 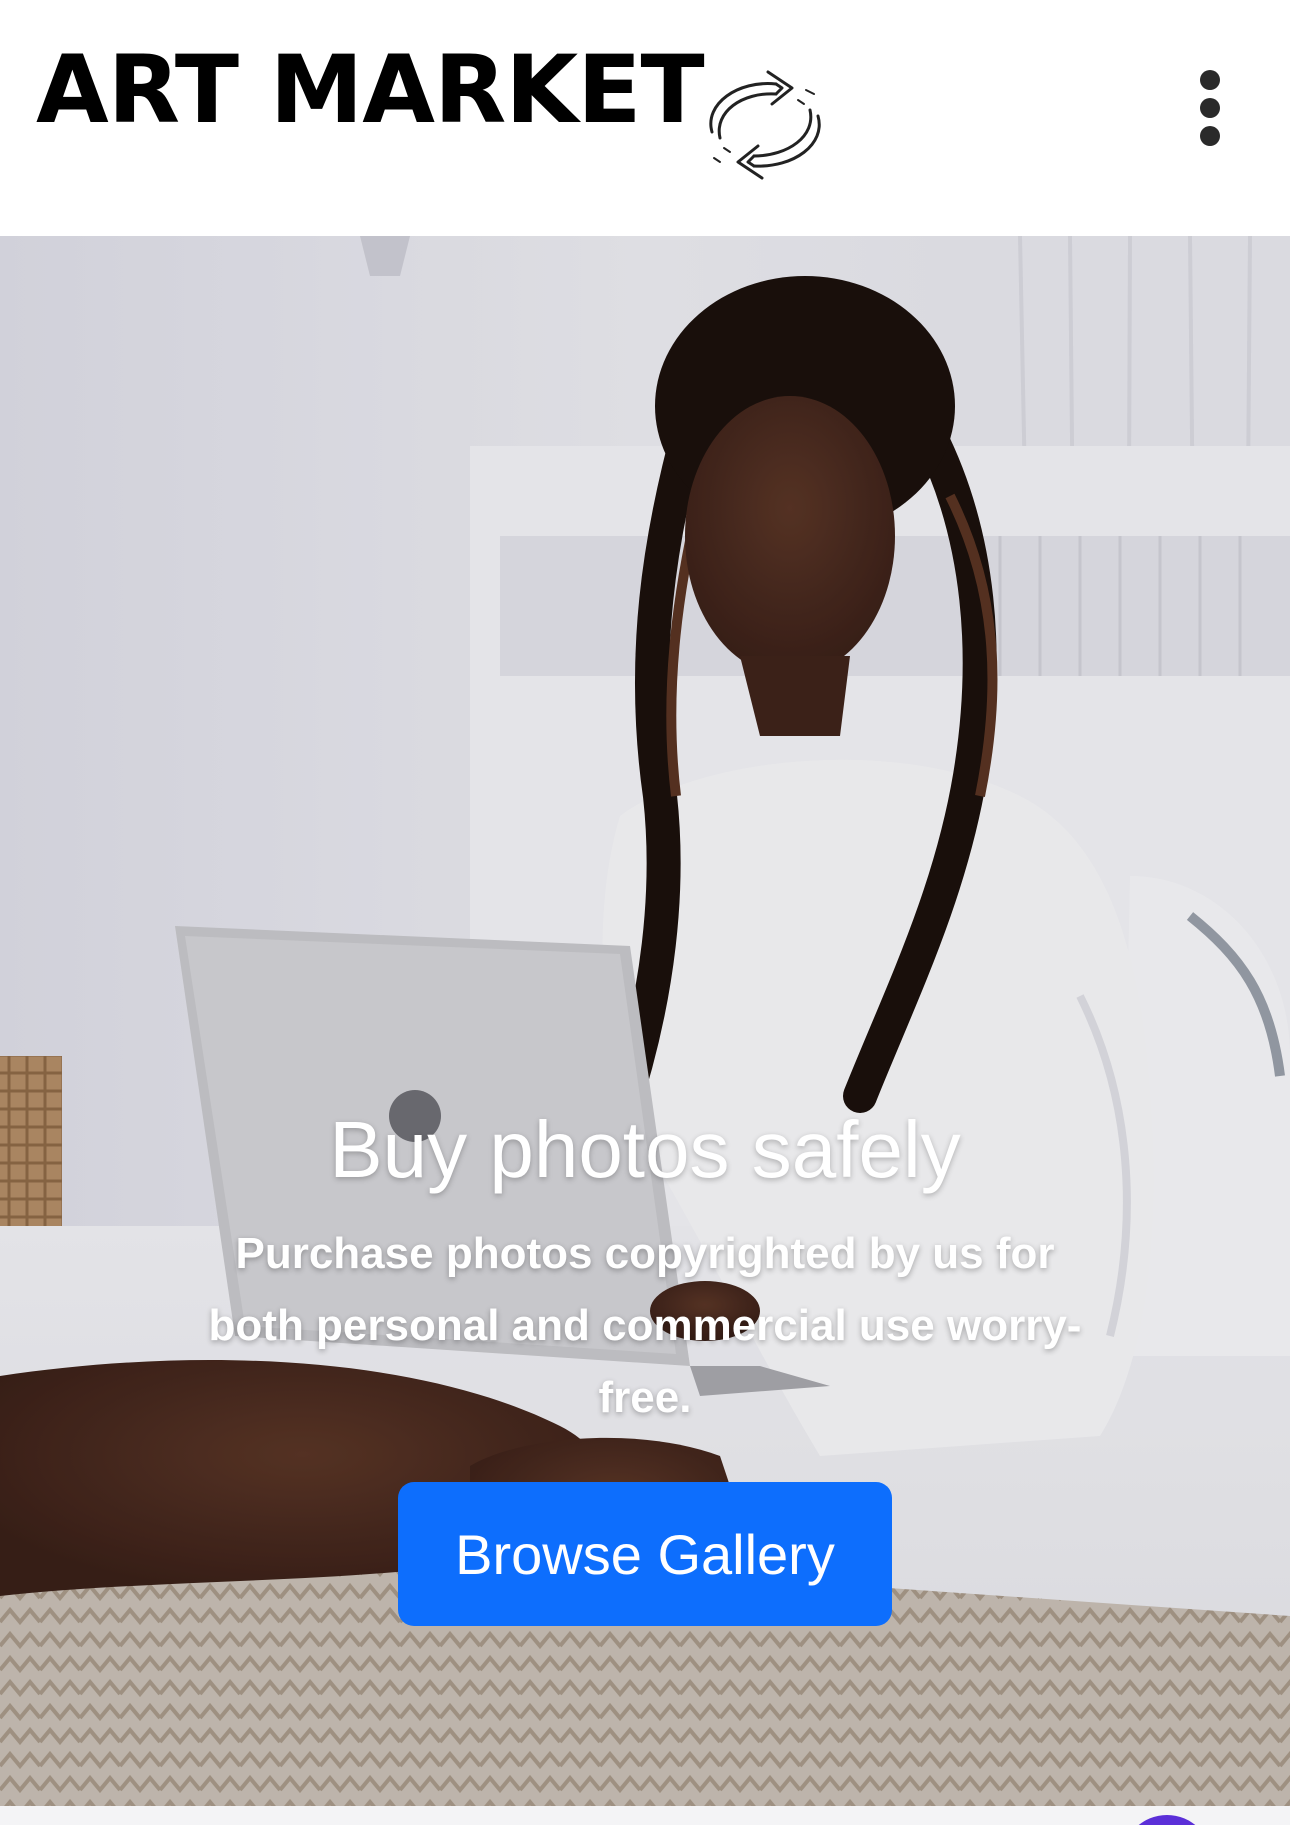 What do you see at coordinates (645, 1149) in the screenshot?
I see `hero-title: Buy photos safely` at bounding box center [645, 1149].